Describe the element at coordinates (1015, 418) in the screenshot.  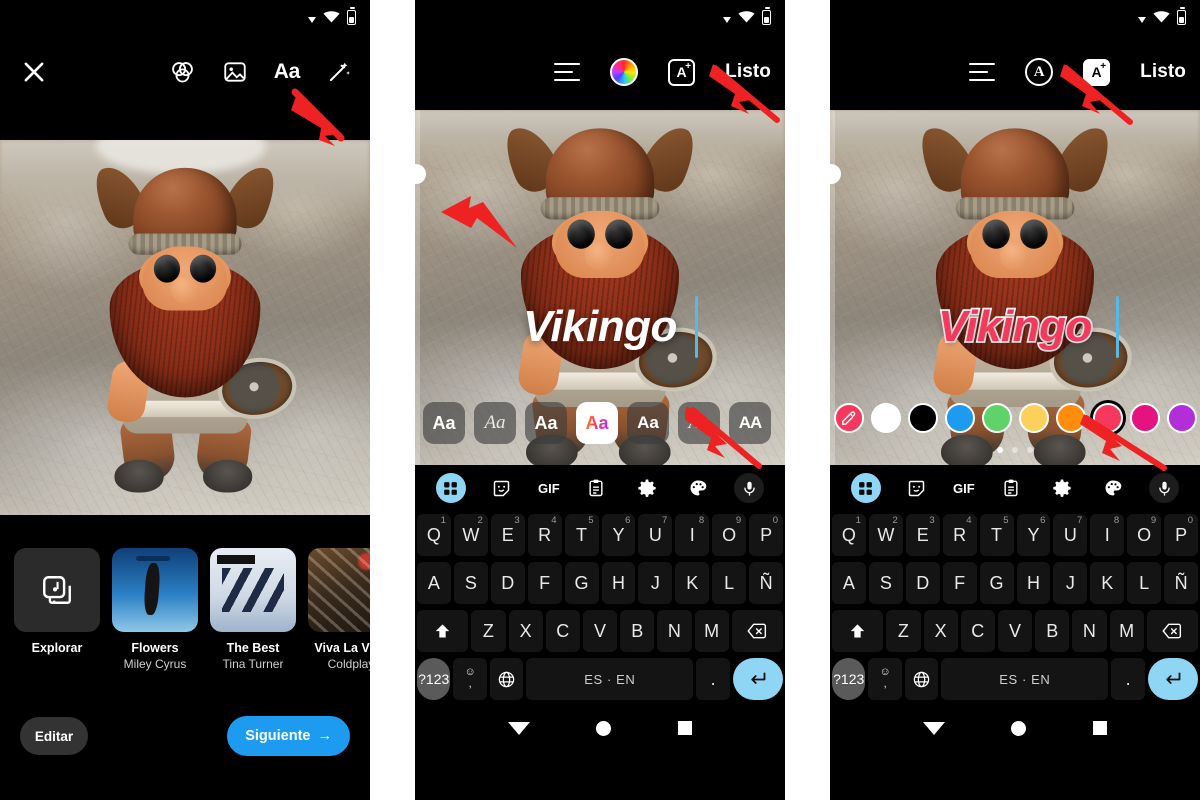
I see `color-palette` at that location.